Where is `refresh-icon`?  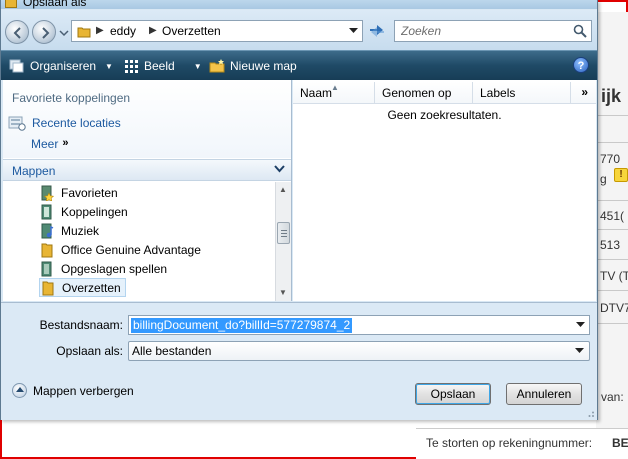
refresh-icon is located at coordinates (377, 31).